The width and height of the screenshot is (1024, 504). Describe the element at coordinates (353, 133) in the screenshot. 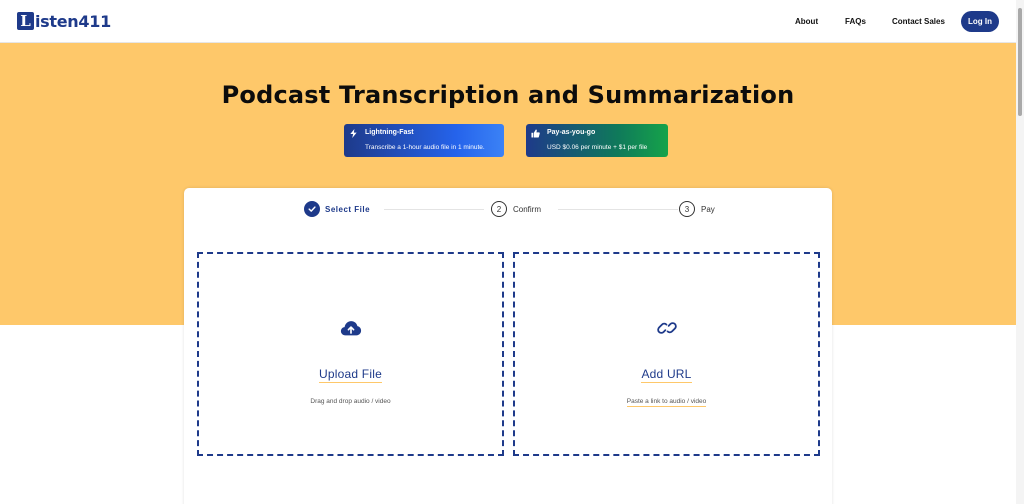

I see `lightning-icon` at that location.